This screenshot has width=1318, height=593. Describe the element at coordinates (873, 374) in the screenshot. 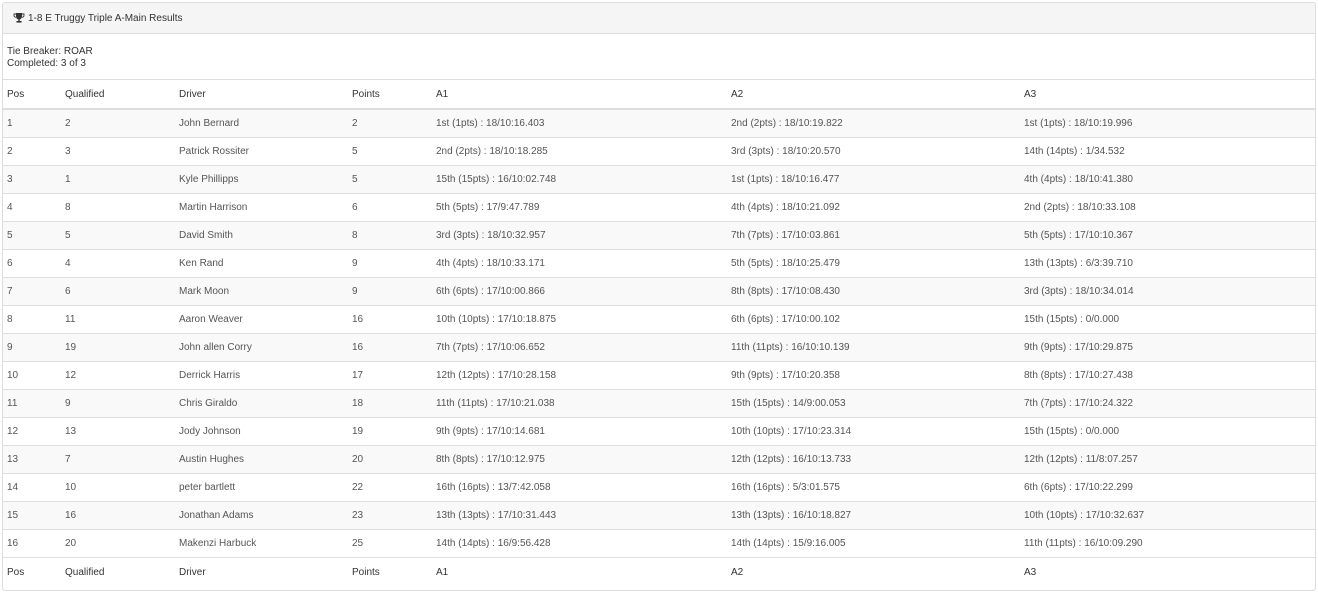

I see `a2-cell: 9th (9pts) : 17/10:20.358` at that location.